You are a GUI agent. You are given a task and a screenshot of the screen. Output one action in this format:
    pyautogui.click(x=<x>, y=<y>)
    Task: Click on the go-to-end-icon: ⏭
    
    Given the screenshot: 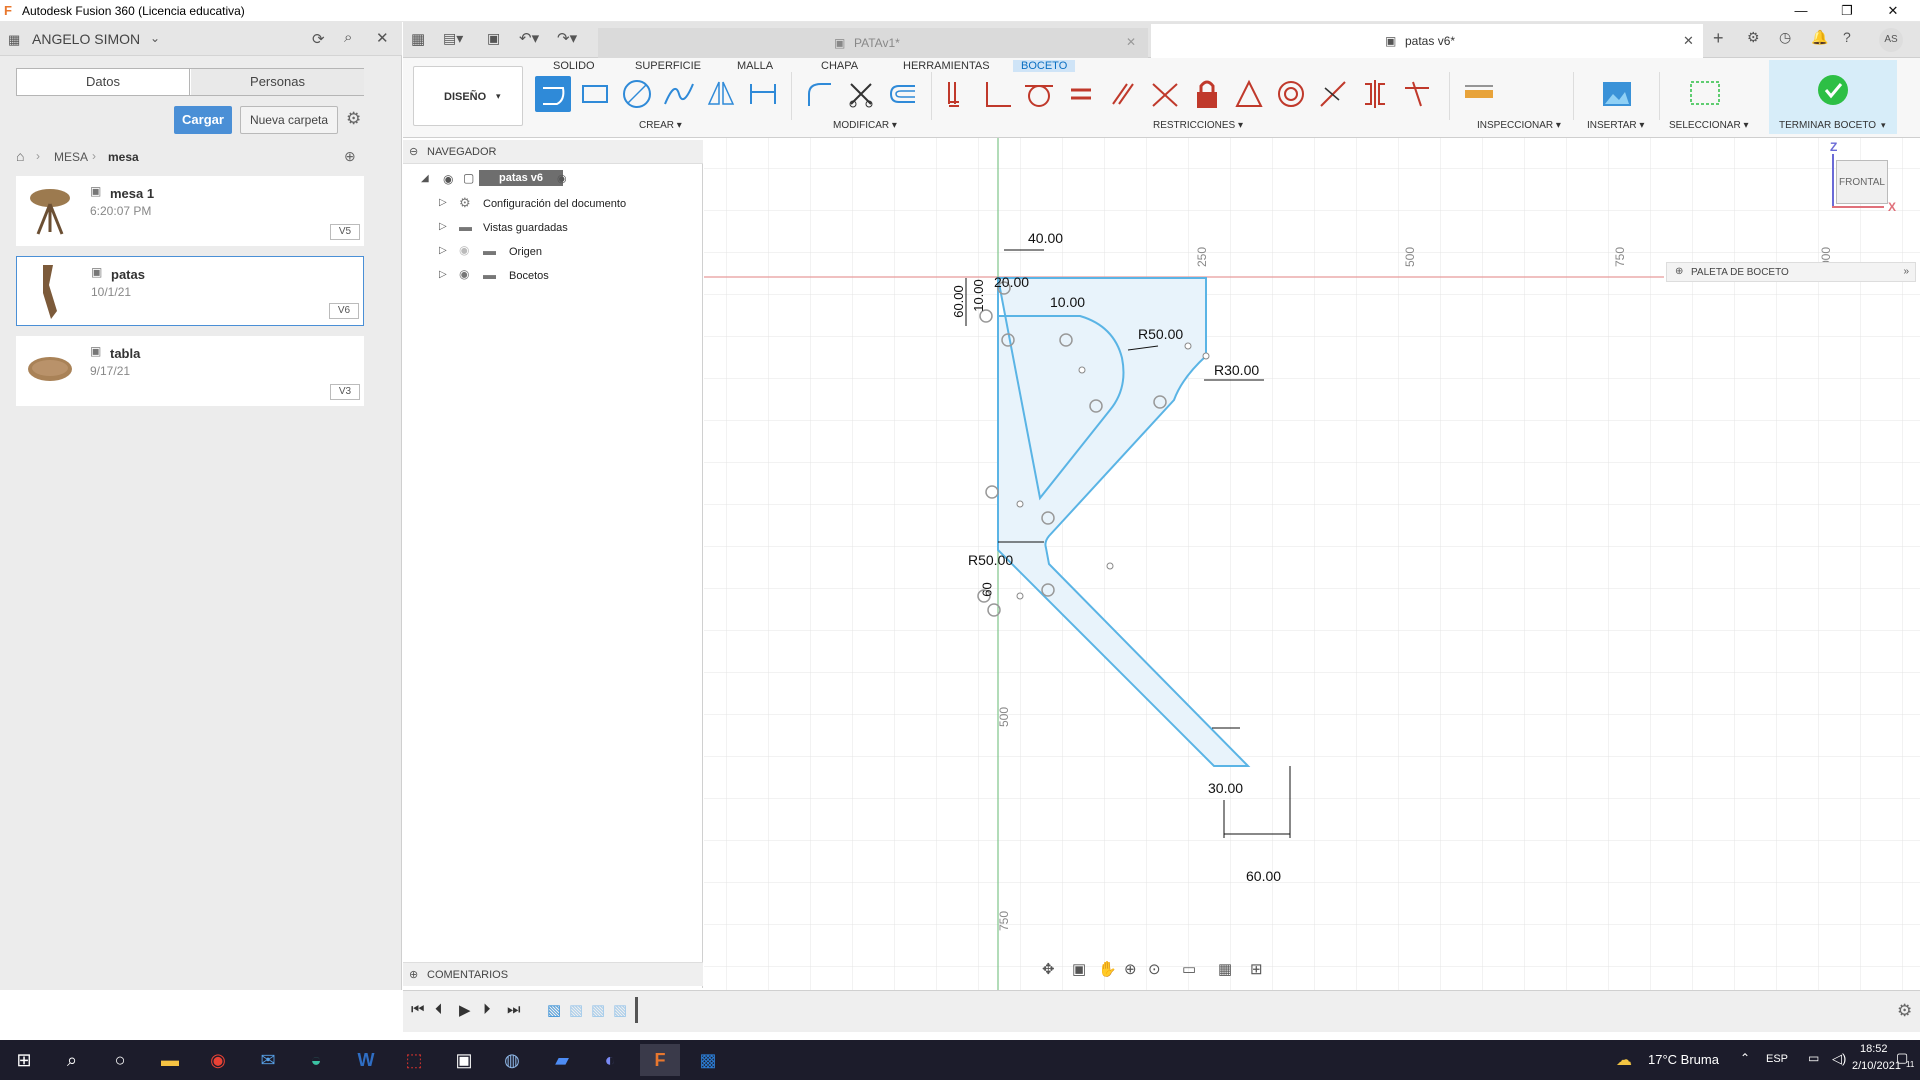 What is the action you would take?
    pyautogui.click(x=514, y=1009)
    